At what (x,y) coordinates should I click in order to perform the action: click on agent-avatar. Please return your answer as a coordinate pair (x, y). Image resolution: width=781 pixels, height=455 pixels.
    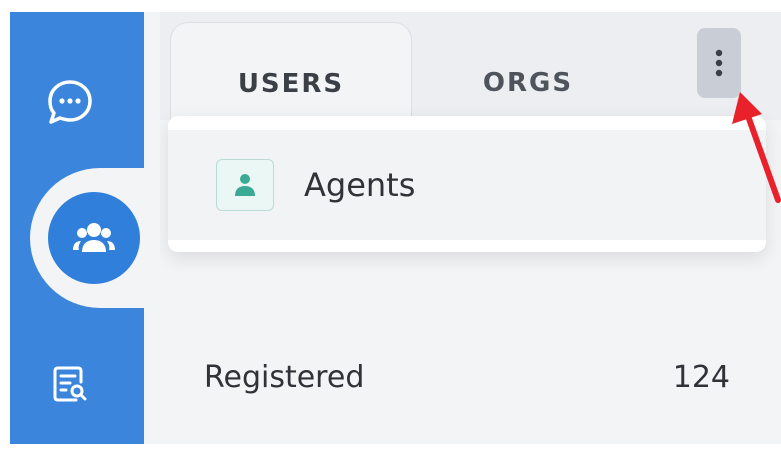
    Looking at the image, I should click on (245, 185).